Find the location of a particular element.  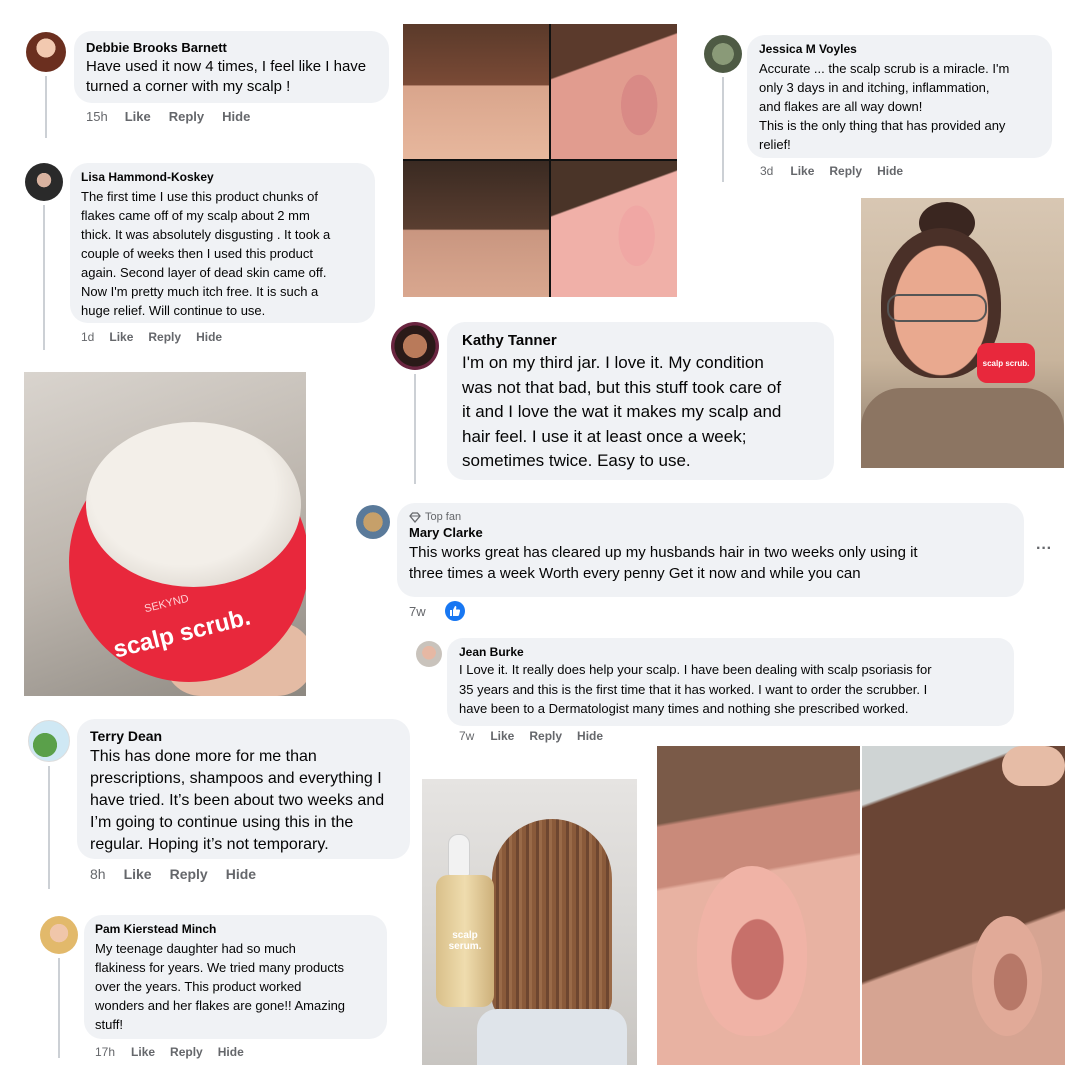

comment-meta-debbie: 15h Like Reply Hide is located at coordinates (168, 116).